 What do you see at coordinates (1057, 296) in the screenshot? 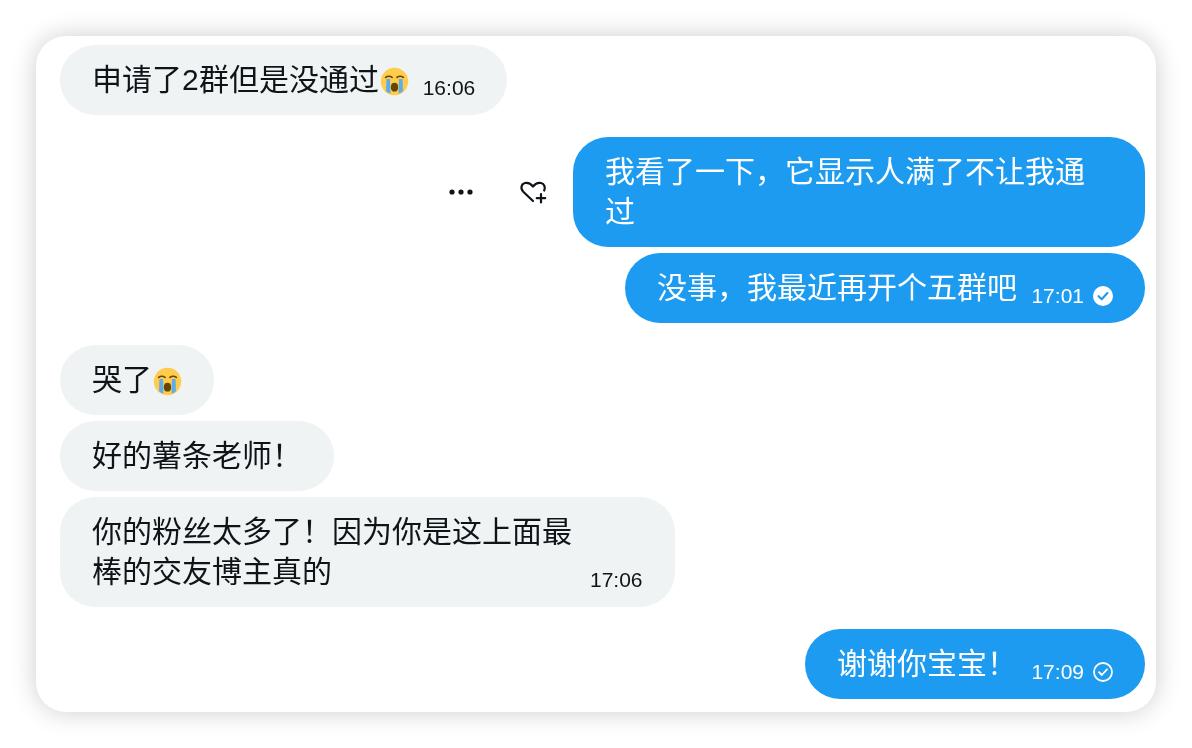
I see `message-time: 17:01` at bounding box center [1057, 296].